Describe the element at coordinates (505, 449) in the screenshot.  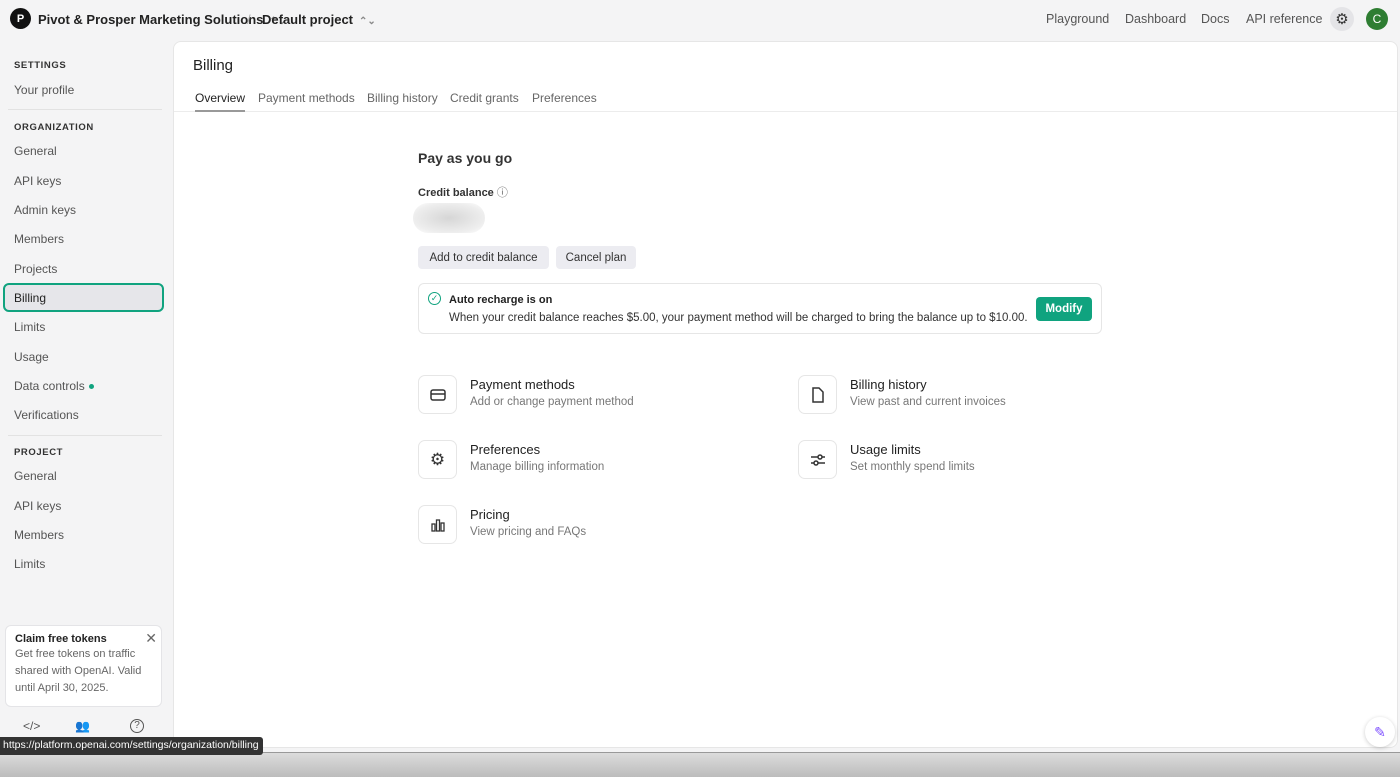
I see `link-preferences: Preferences` at that location.